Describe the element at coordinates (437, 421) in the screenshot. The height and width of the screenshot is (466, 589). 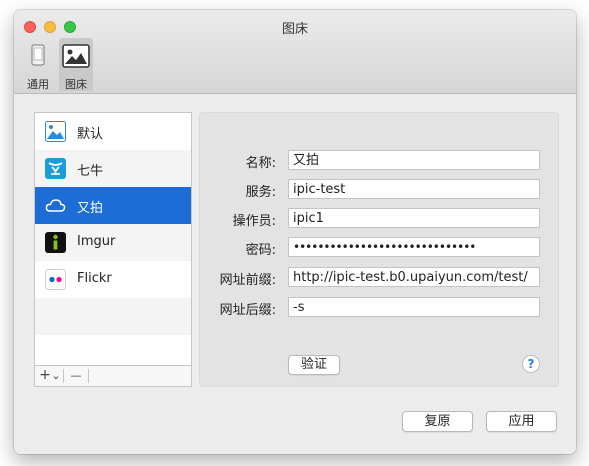
I see `revert-button: 复原` at that location.